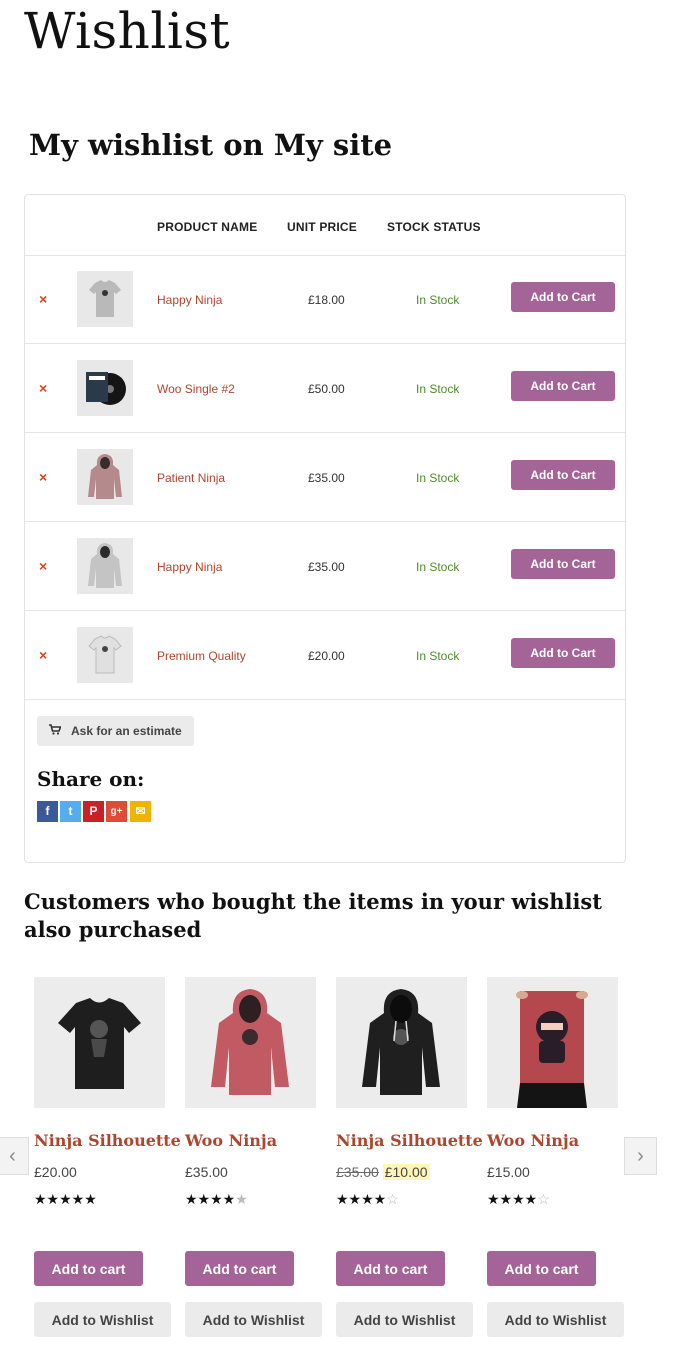 The image size is (696, 1368). What do you see at coordinates (126, 730) in the screenshot?
I see `ask-estimate-label: Ask for an estimate` at bounding box center [126, 730].